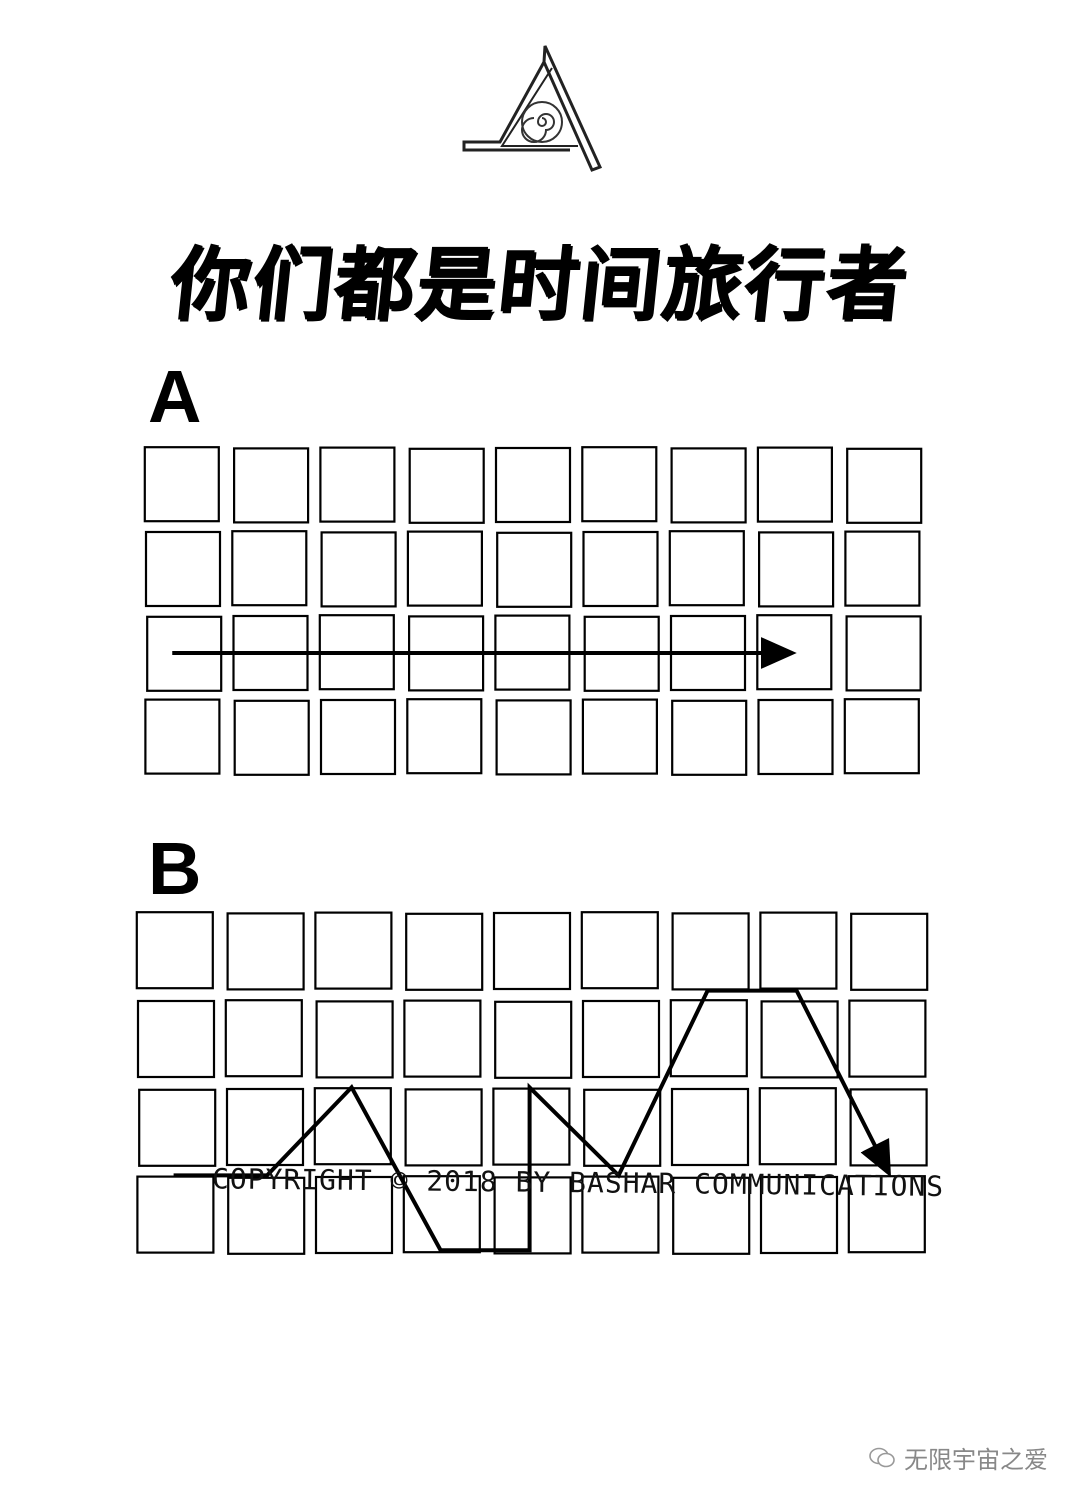  I want to click on panel-a-label: A, so click(175, 396).